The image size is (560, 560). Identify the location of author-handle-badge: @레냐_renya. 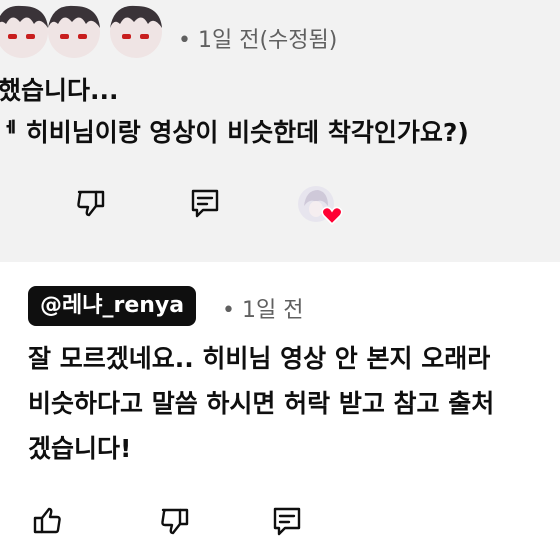
(112, 306).